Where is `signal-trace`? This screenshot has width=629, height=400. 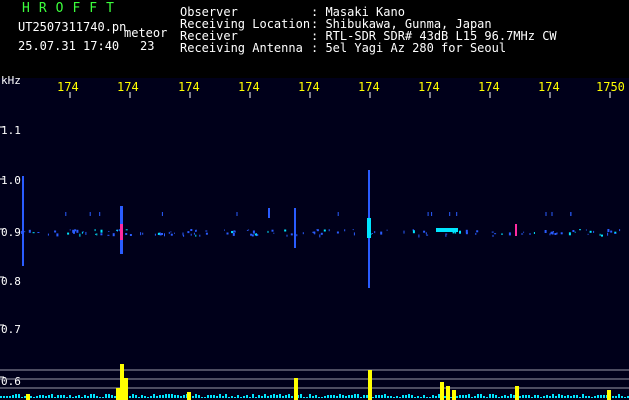 signal-trace is located at coordinates (269, 213).